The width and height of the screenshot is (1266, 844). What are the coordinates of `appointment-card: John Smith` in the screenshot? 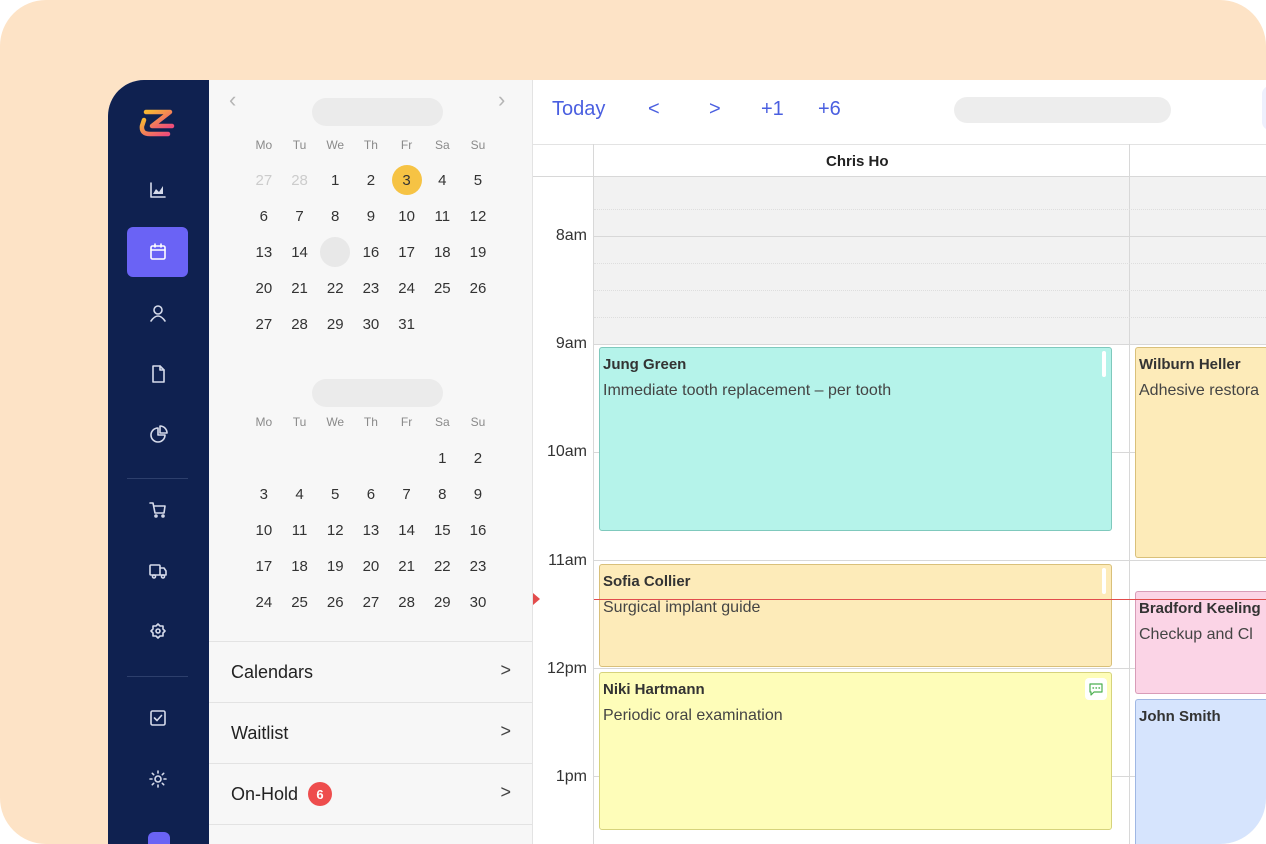 It's located at (1200, 771).